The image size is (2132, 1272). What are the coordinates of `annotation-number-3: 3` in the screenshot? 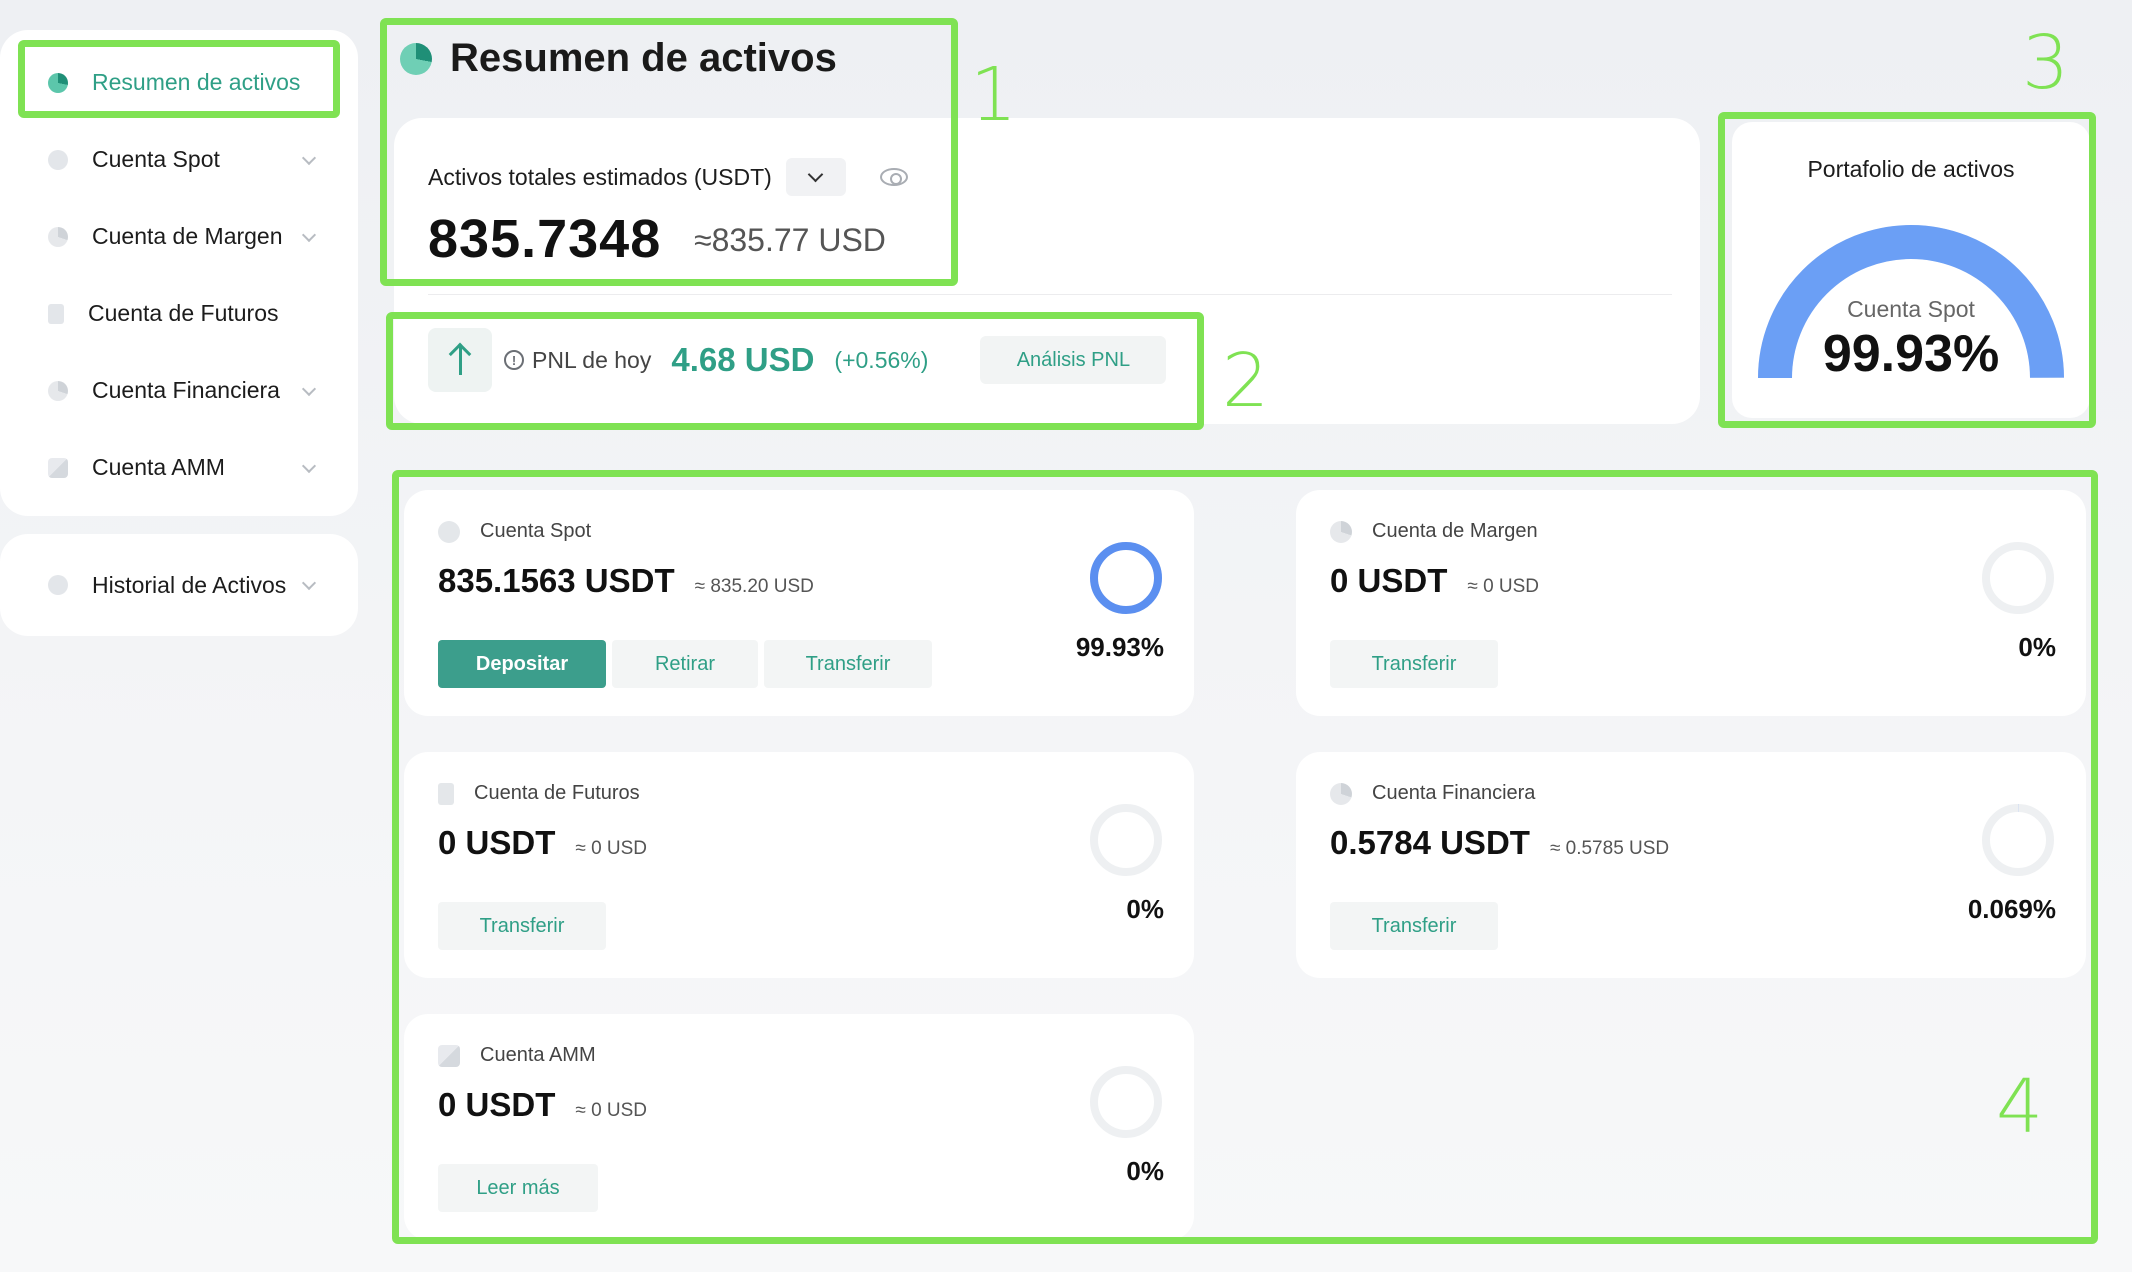 It's located at (2046, 63).